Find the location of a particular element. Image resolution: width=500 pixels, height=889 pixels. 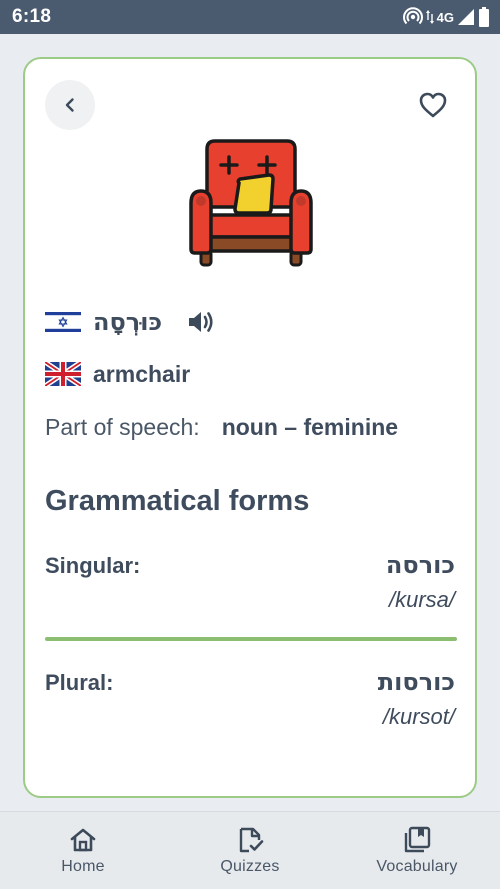

back-button is located at coordinates (70, 105).